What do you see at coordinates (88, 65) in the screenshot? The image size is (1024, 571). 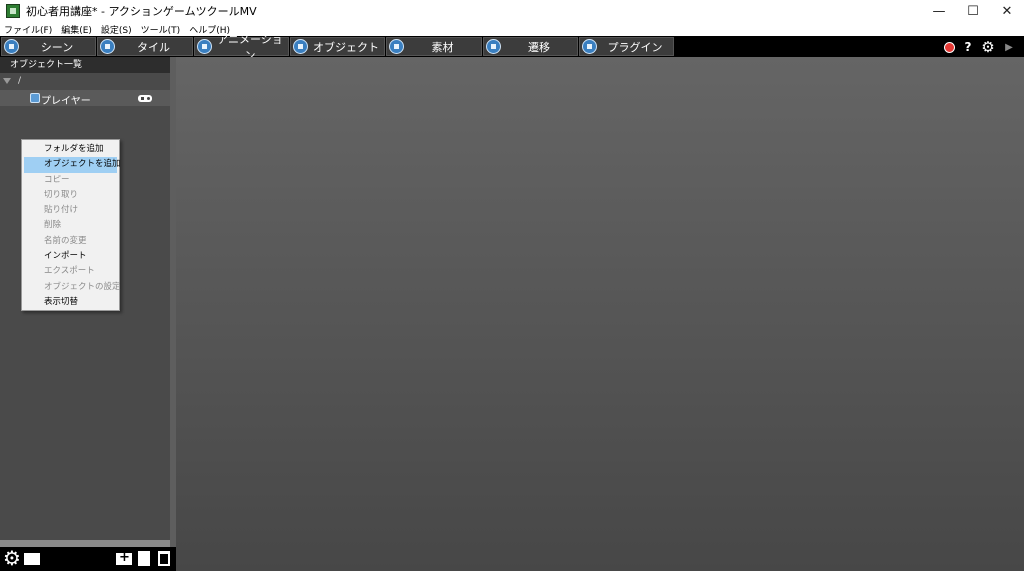 I see `panel-header: オブジェクト一覧` at bounding box center [88, 65].